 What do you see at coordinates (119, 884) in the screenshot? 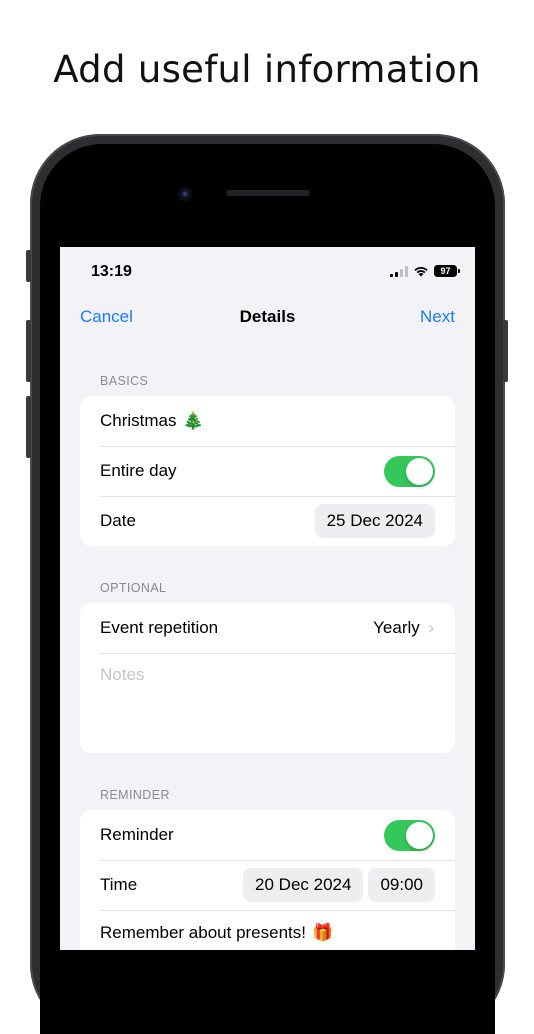
I see `time-label: Time` at bounding box center [119, 884].